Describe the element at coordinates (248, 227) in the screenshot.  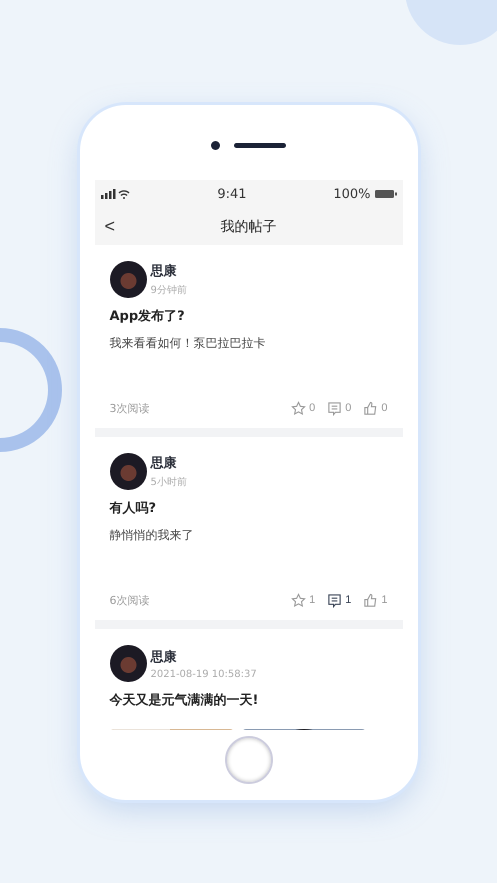
I see `page-title: 我的帖子` at that location.